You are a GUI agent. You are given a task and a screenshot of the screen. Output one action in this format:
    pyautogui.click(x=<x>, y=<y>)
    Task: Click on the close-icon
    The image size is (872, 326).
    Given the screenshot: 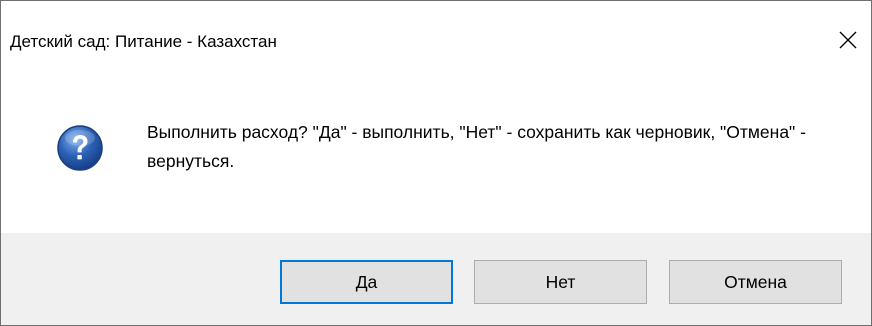 What is the action you would take?
    pyautogui.click(x=848, y=40)
    